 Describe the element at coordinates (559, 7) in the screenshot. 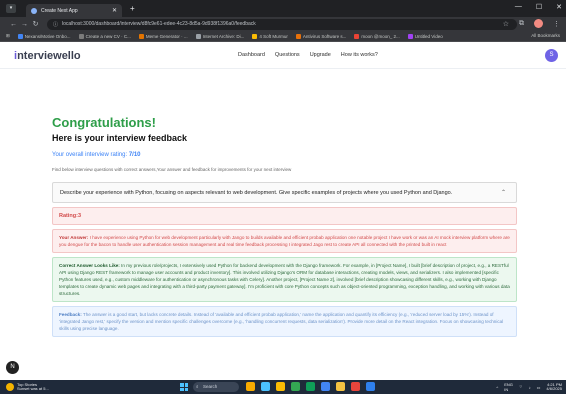

I see `close-window-icon: ✕` at that location.